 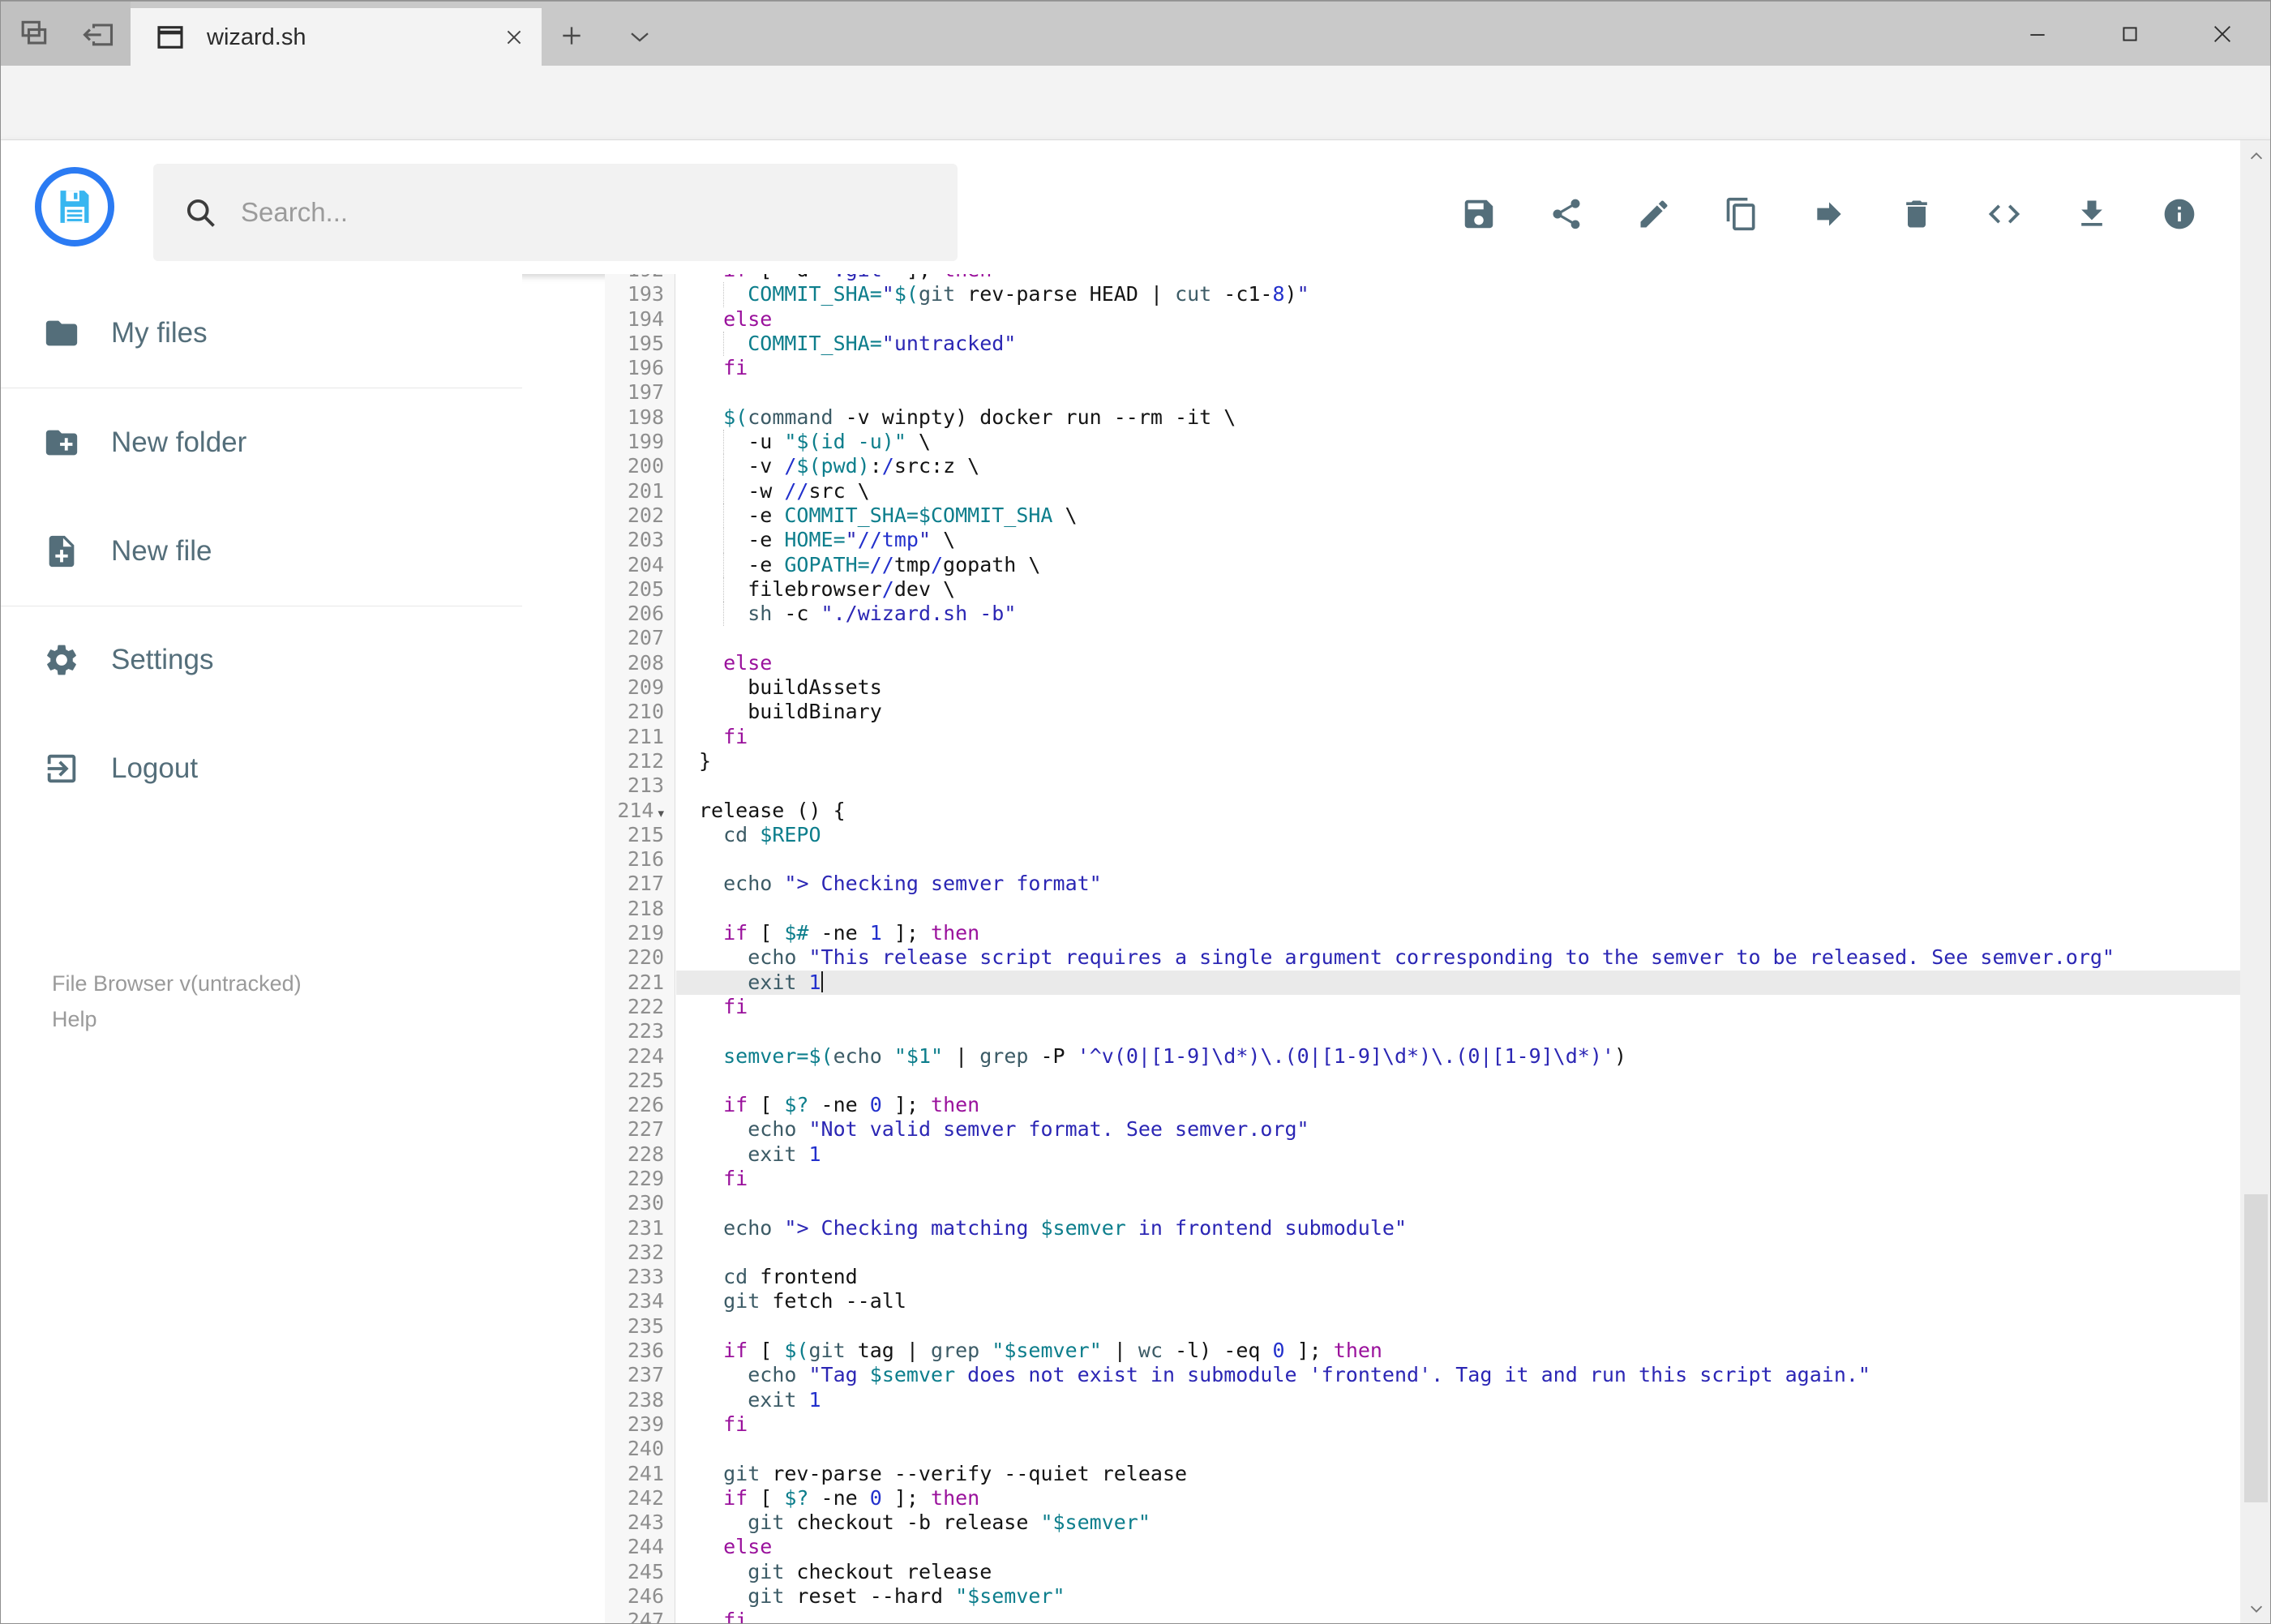 I want to click on line-number: 224, so click(x=645, y=1056).